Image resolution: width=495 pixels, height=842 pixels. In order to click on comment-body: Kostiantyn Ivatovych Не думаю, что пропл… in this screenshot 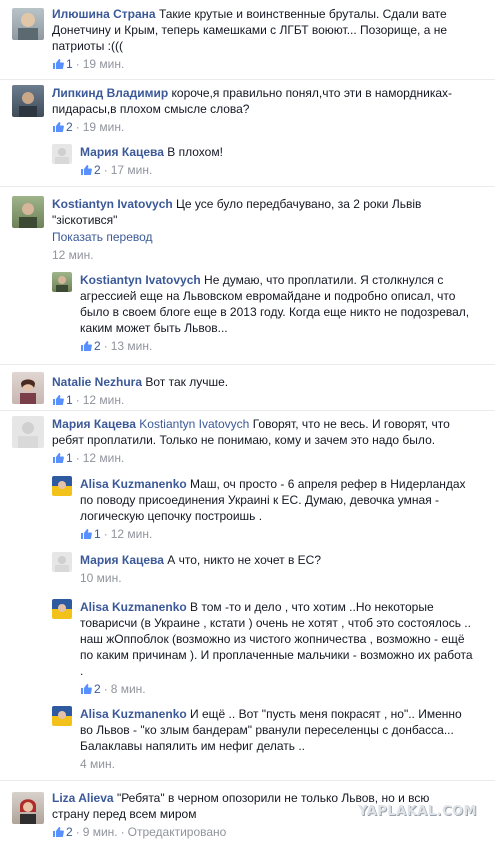, I will do `click(277, 314)`.